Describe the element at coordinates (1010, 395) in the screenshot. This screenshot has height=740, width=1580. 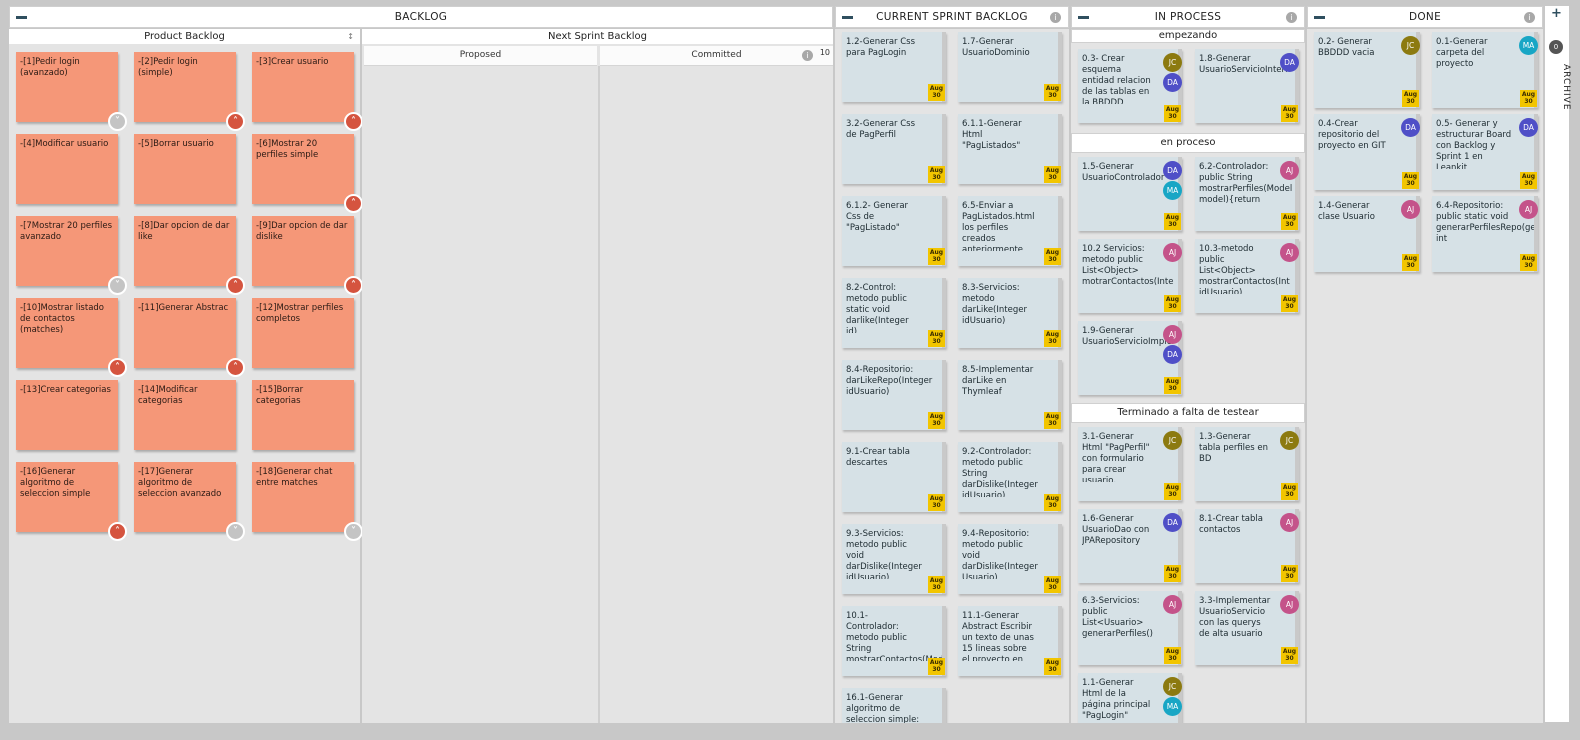
I see `task-card: 8.5-Implementar darLike en Thymleaf Aug 30` at that location.